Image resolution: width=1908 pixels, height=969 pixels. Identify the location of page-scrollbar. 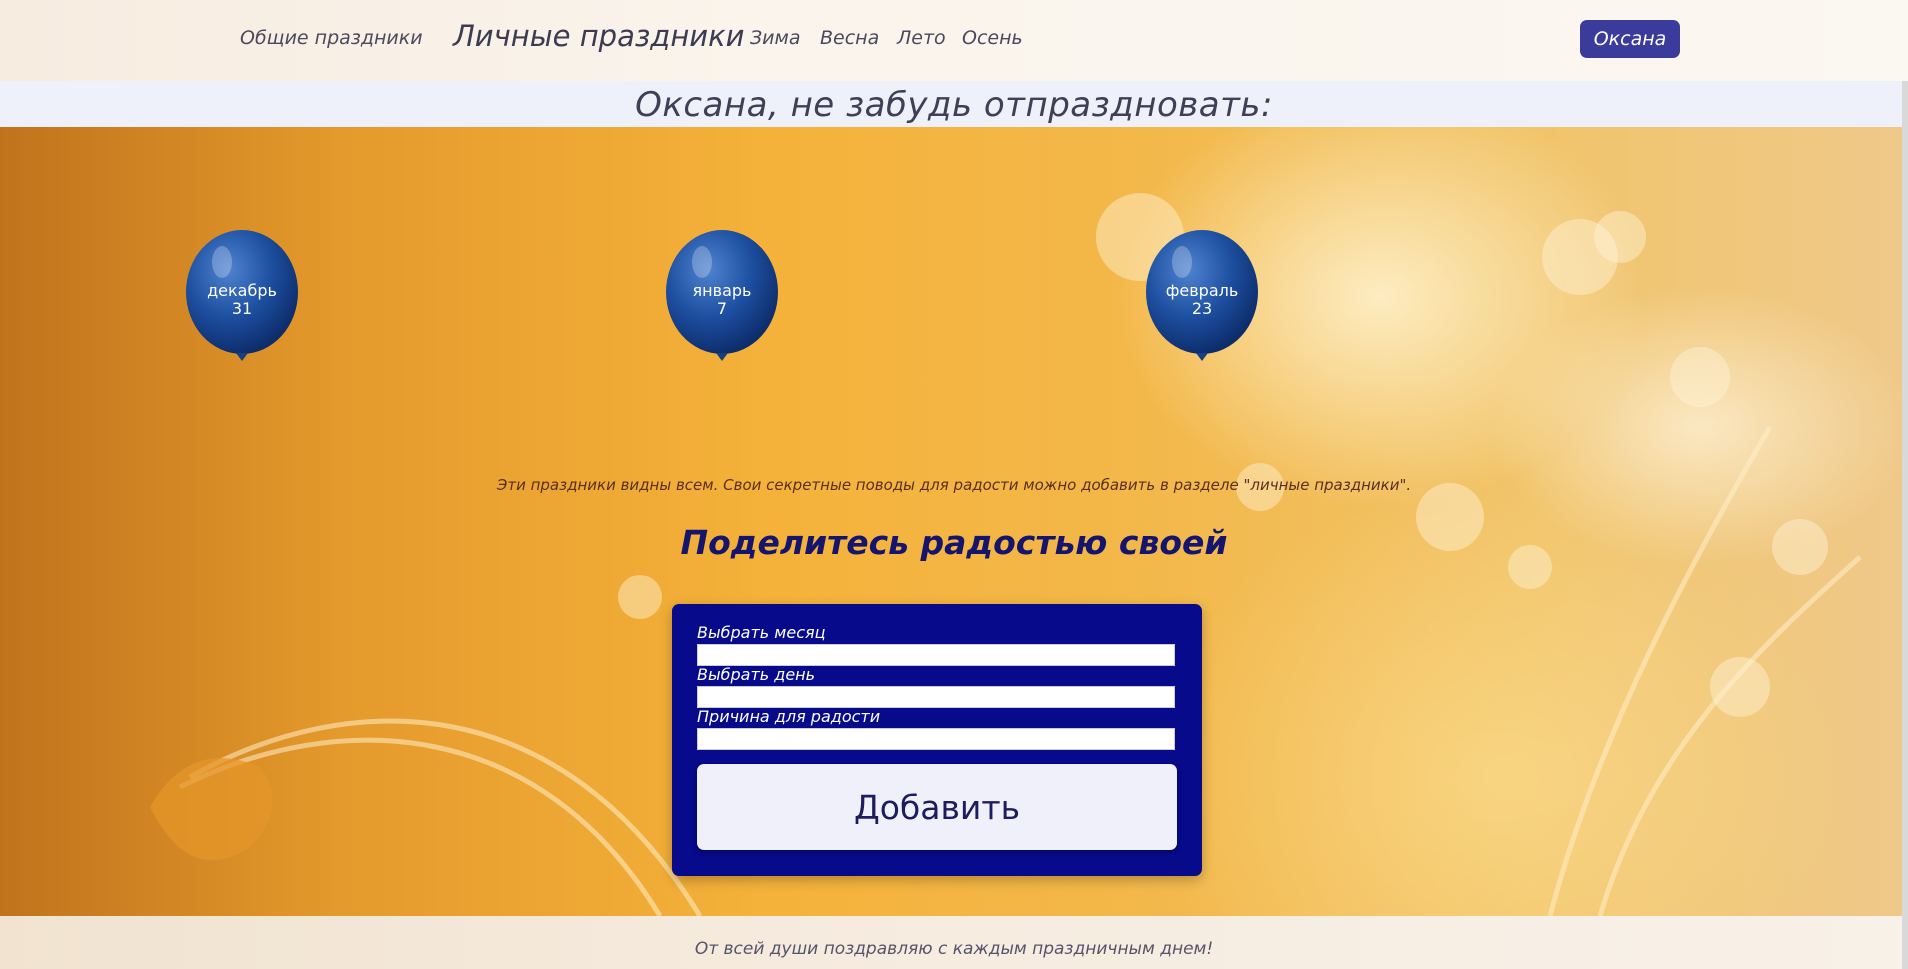
(1905, 525).